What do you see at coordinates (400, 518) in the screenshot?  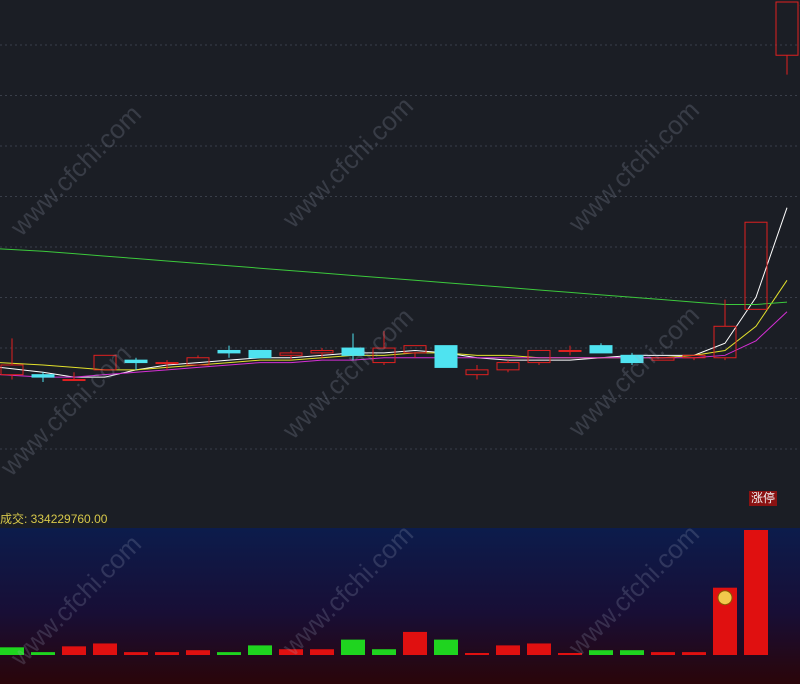 I see `volume-info-bar: 成交: 334229760.00` at bounding box center [400, 518].